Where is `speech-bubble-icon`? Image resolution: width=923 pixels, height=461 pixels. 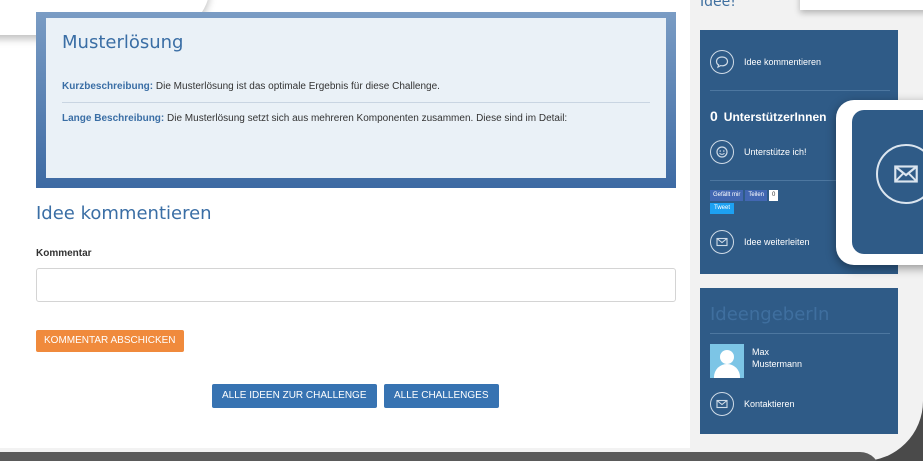 speech-bubble-icon is located at coordinates (722, 62).